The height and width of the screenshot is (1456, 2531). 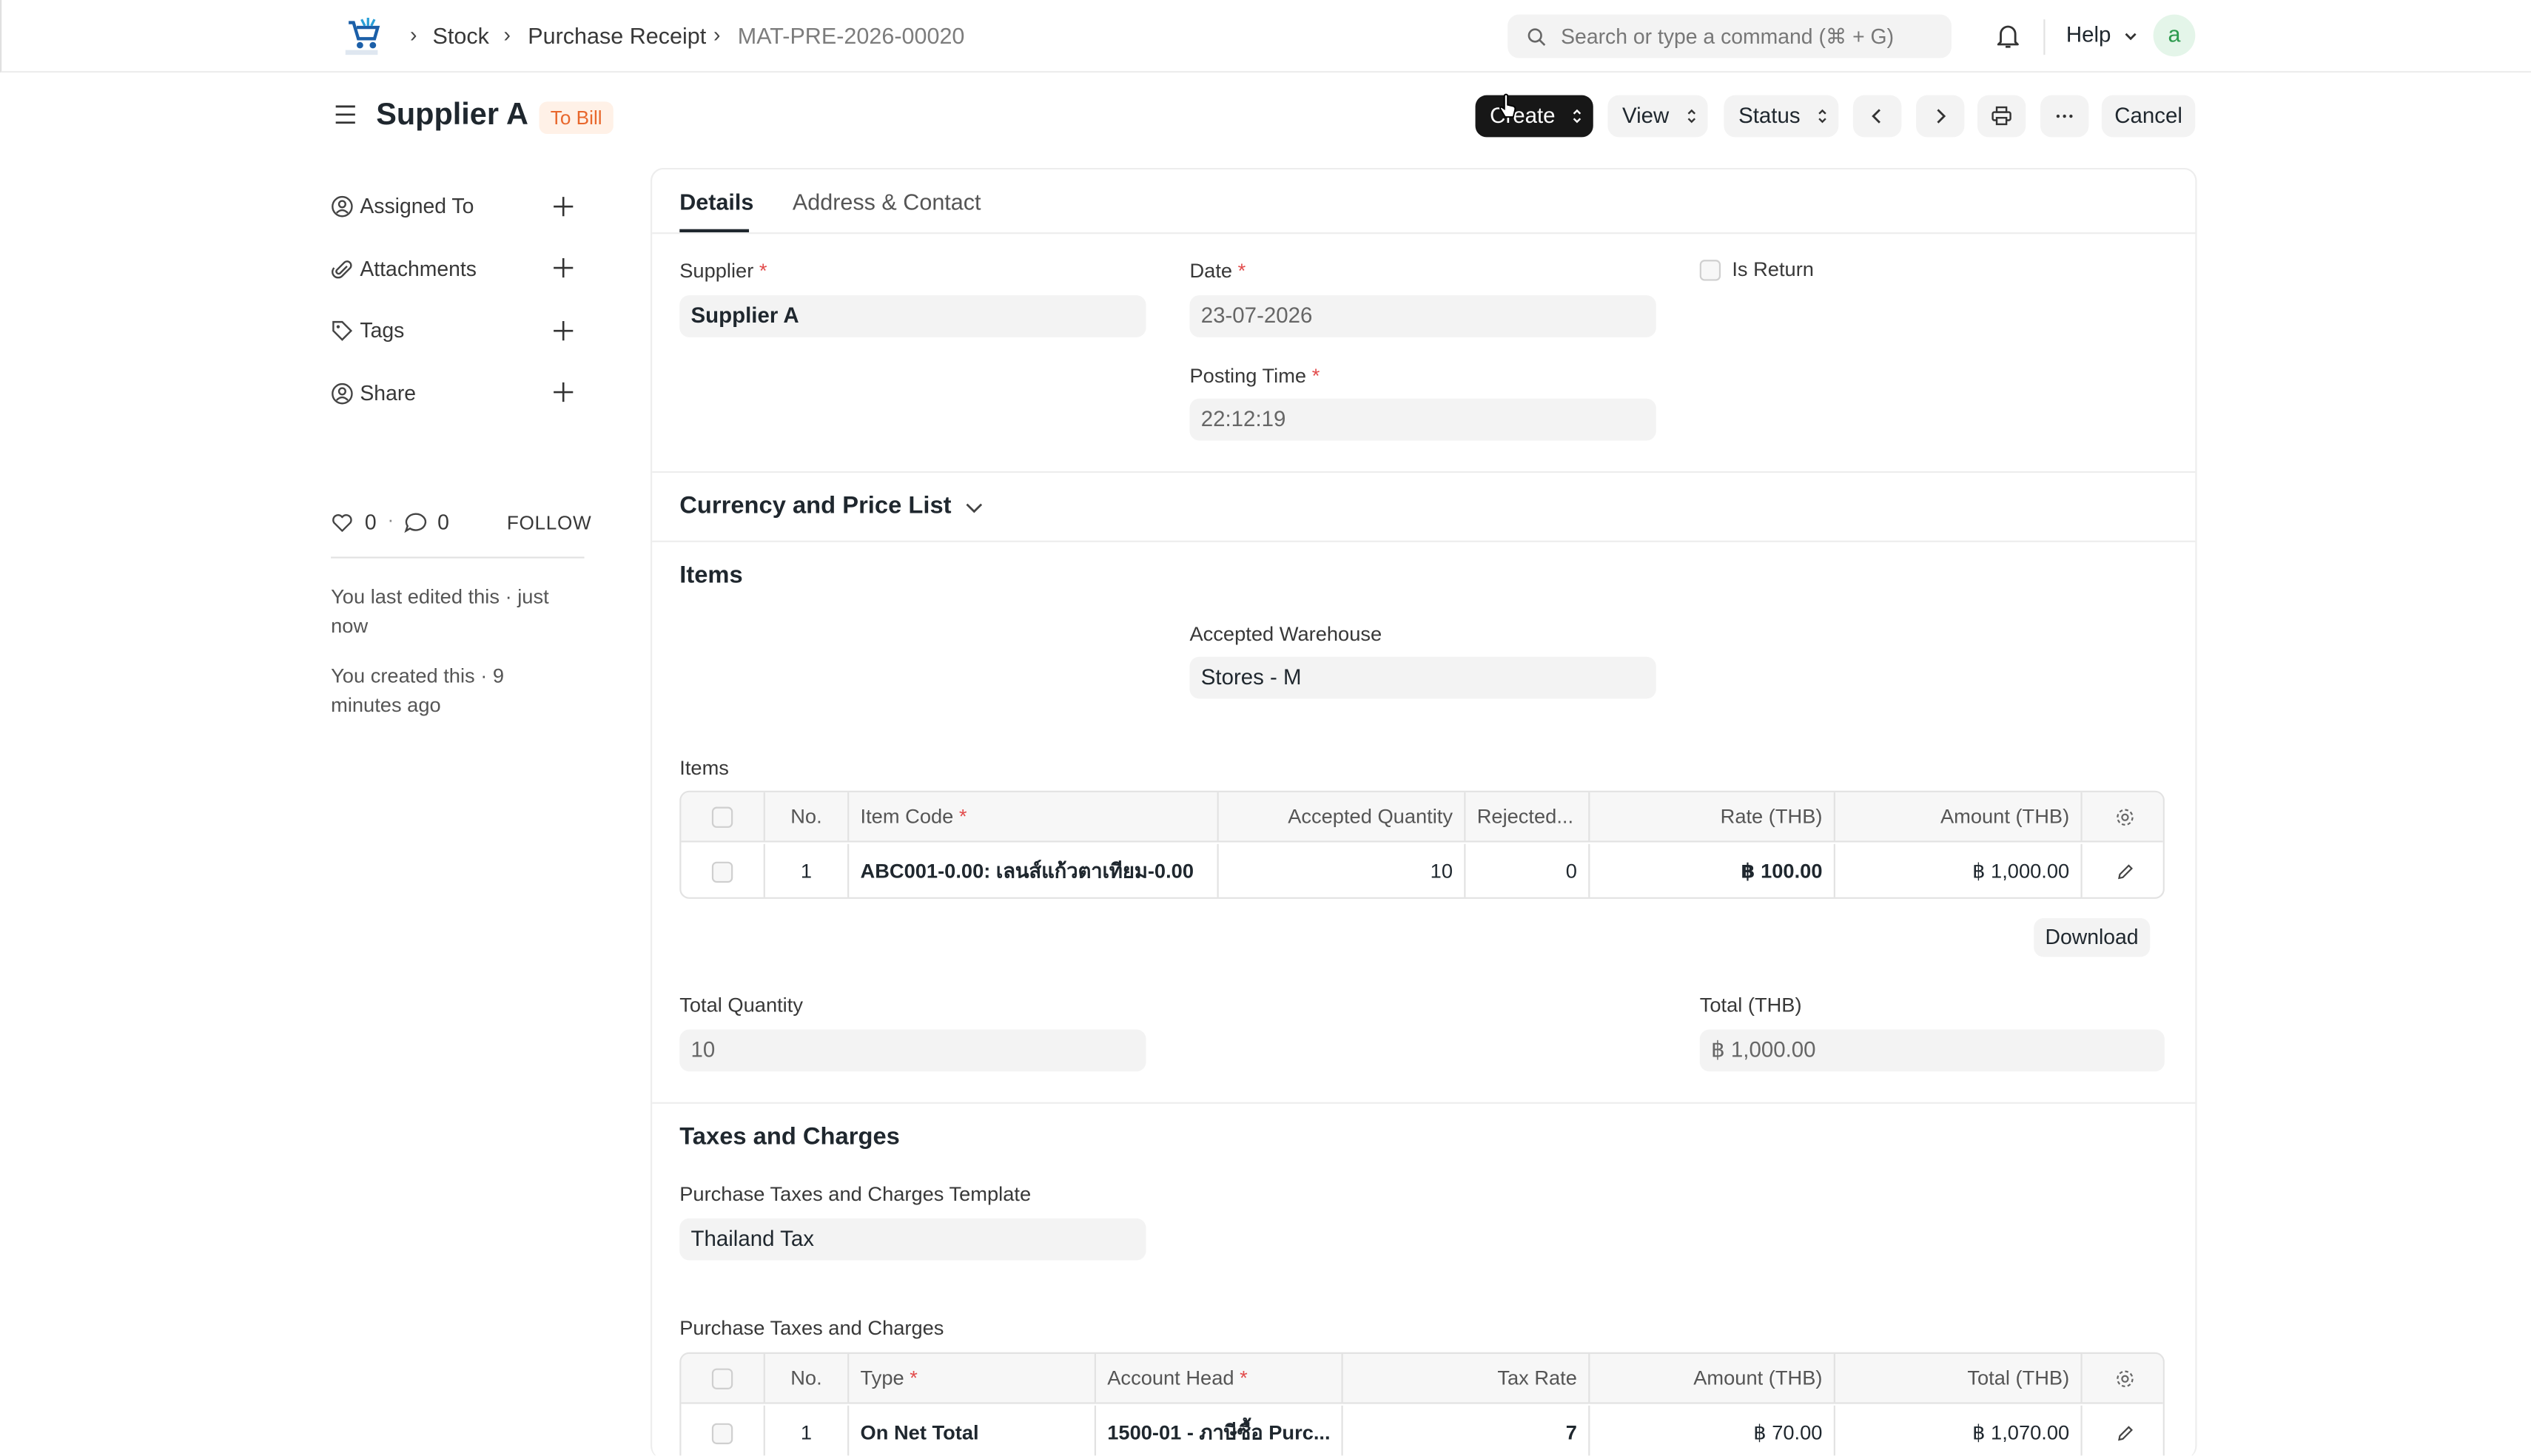 I want to click on date-field: 23-07-2026, so click(x=1422, y=316).